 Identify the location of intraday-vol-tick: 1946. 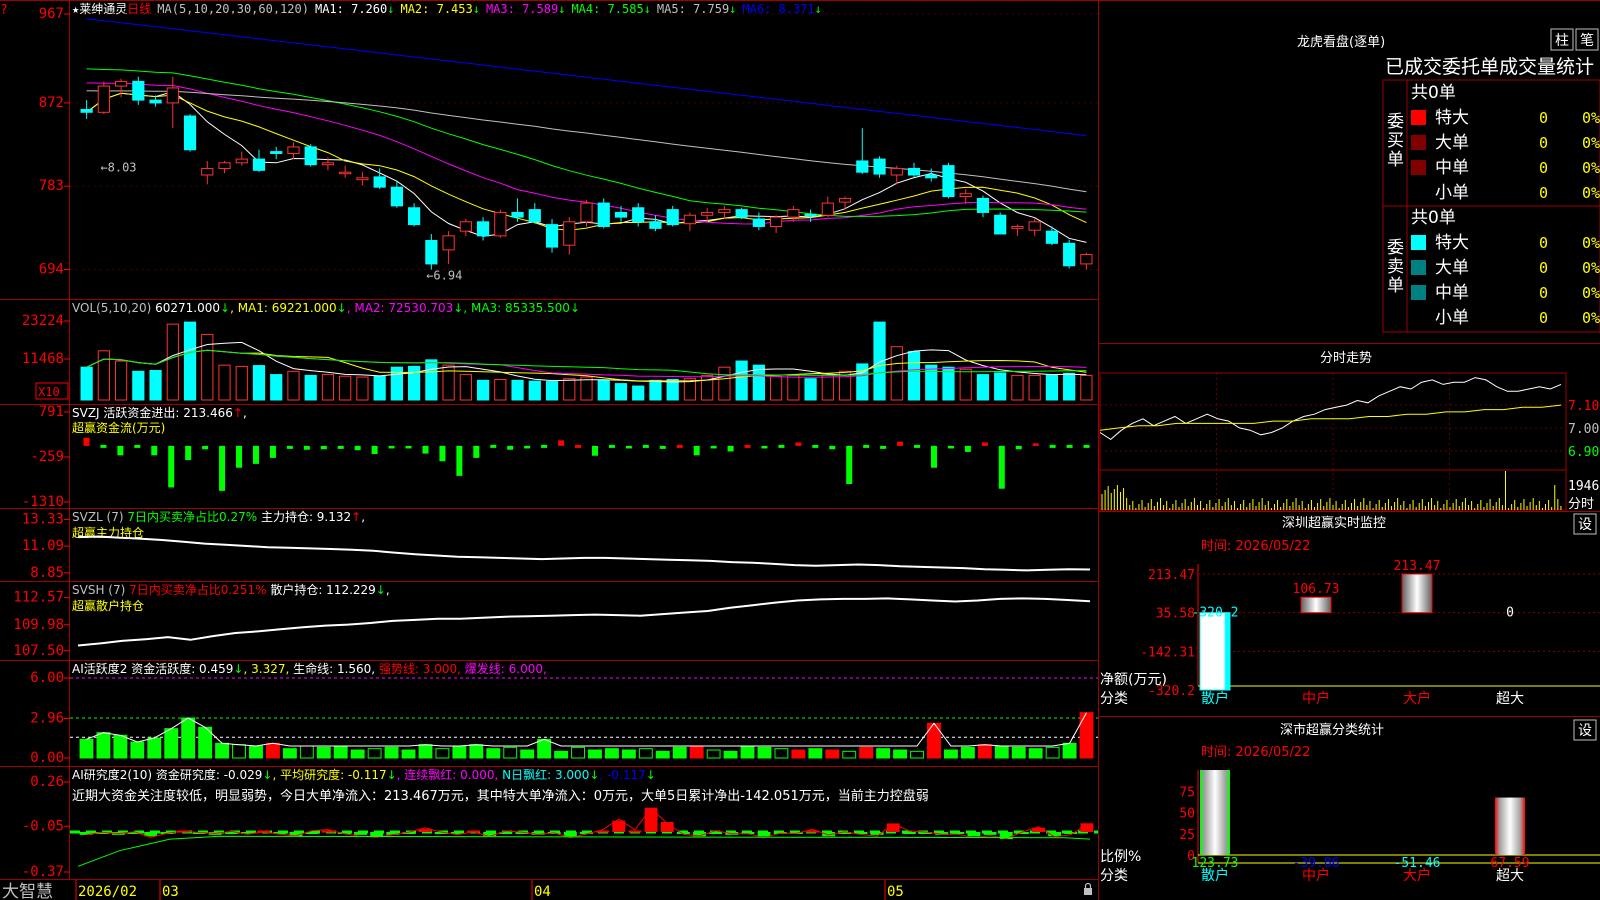
(1583, 486).